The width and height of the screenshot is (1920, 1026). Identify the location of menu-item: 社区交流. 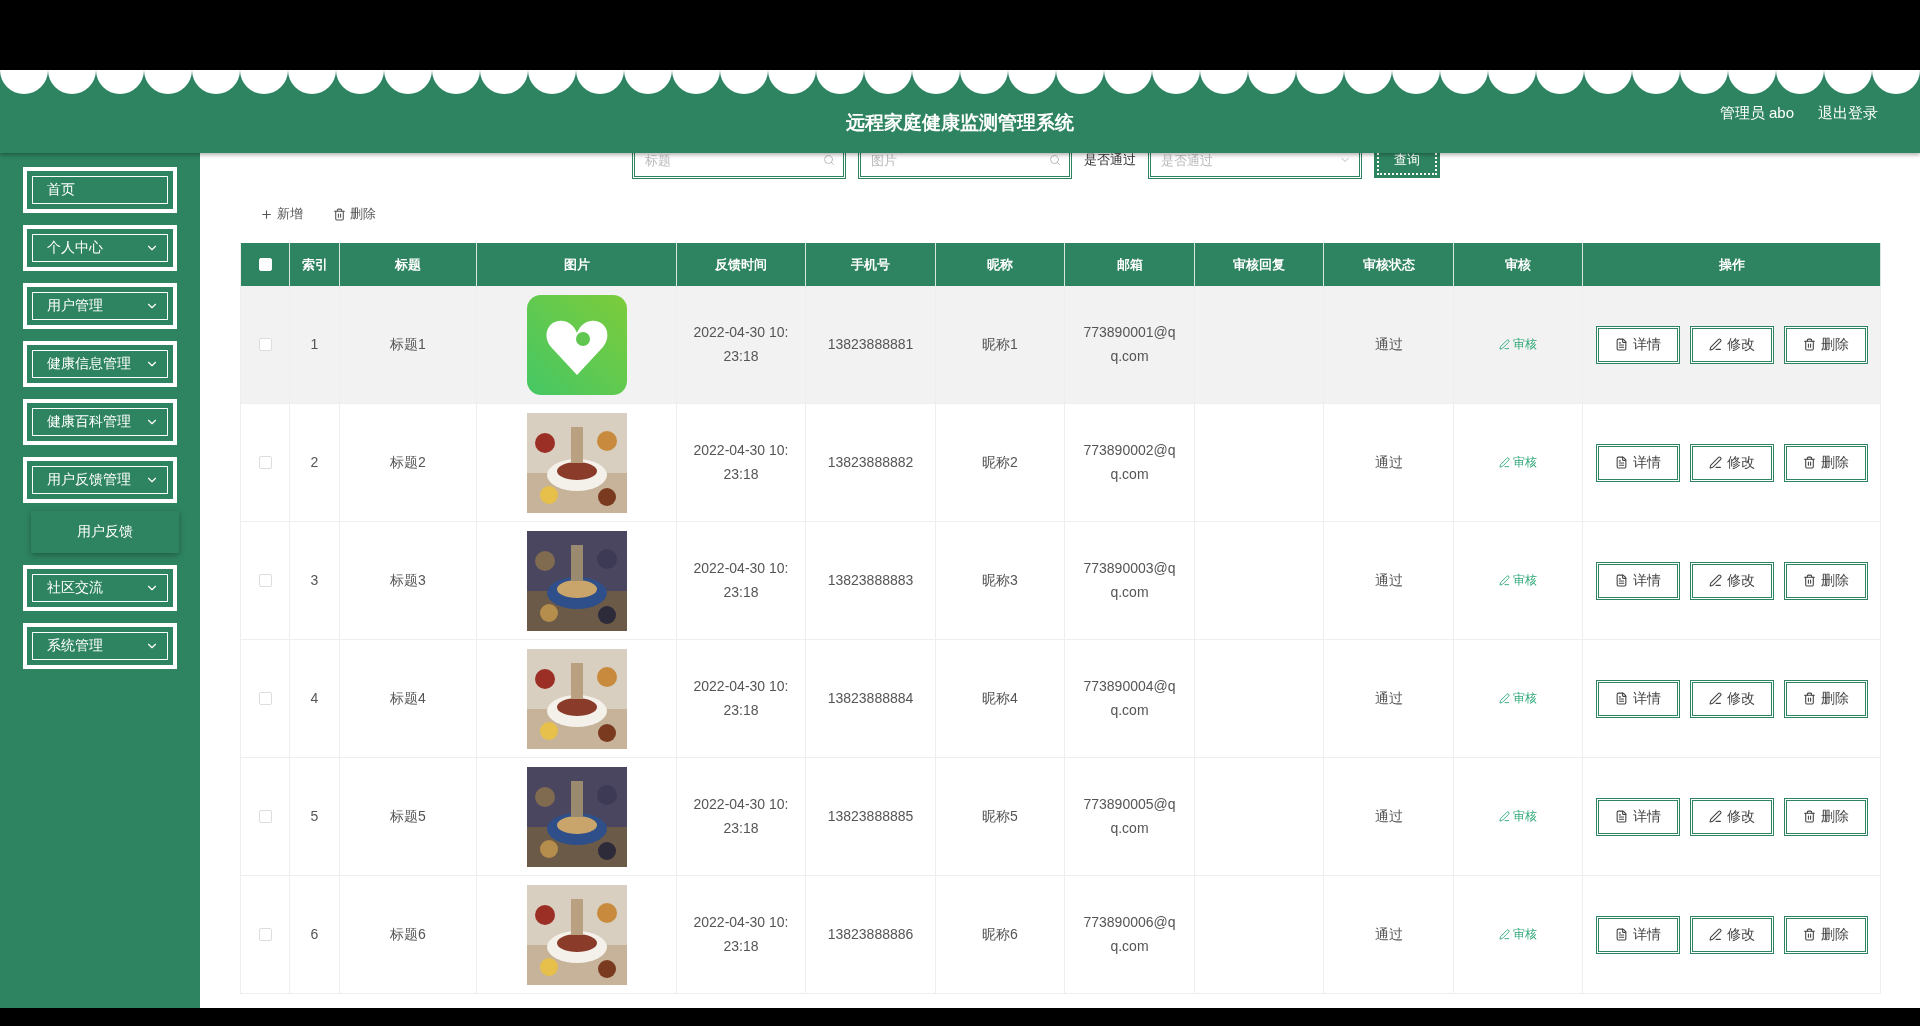
(100, 588).